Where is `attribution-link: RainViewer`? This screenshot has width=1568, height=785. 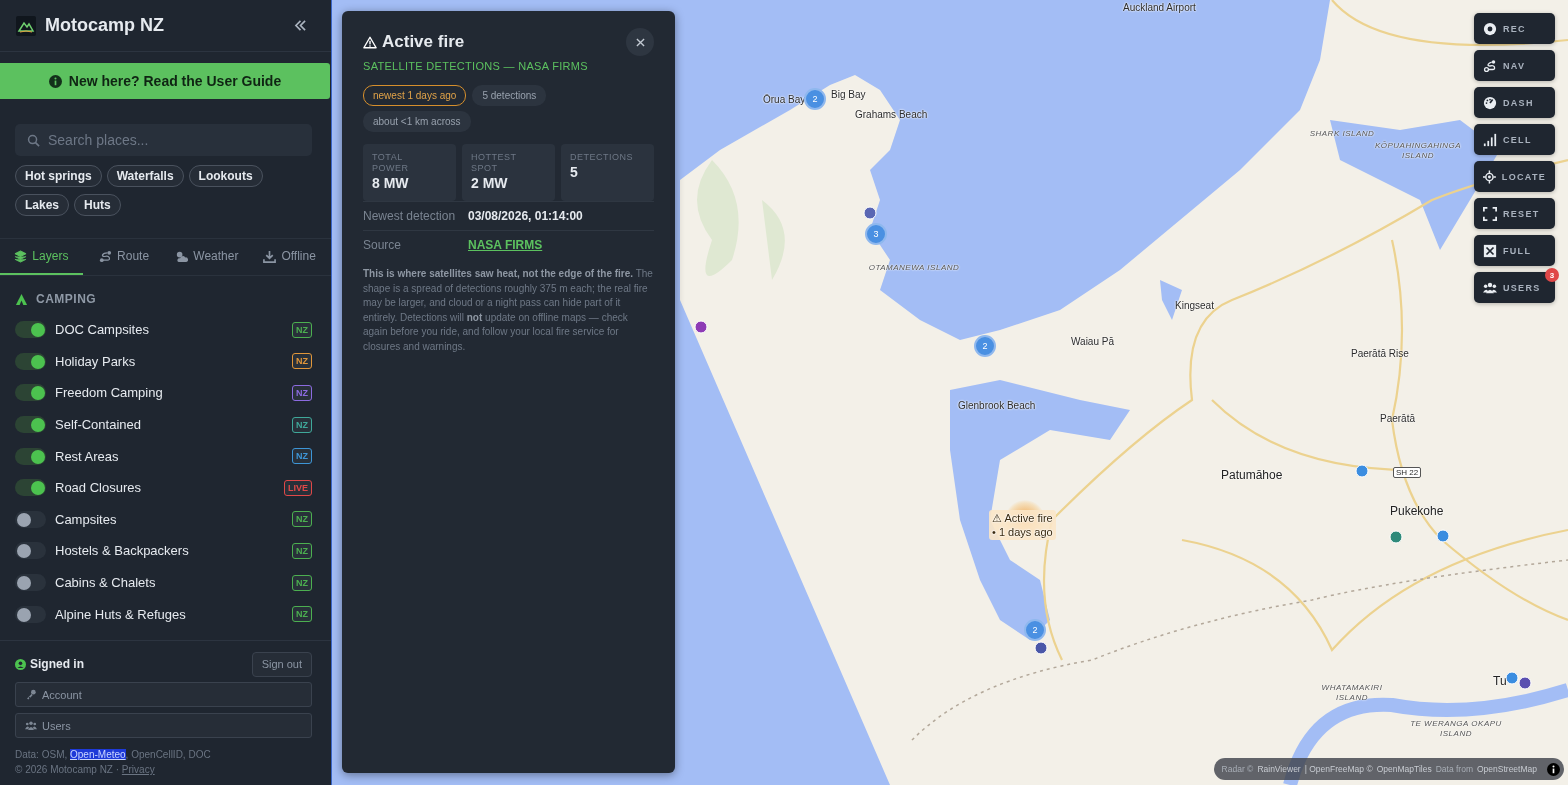 attribution-link: RainViewer is located at coordinates (1279, 769).